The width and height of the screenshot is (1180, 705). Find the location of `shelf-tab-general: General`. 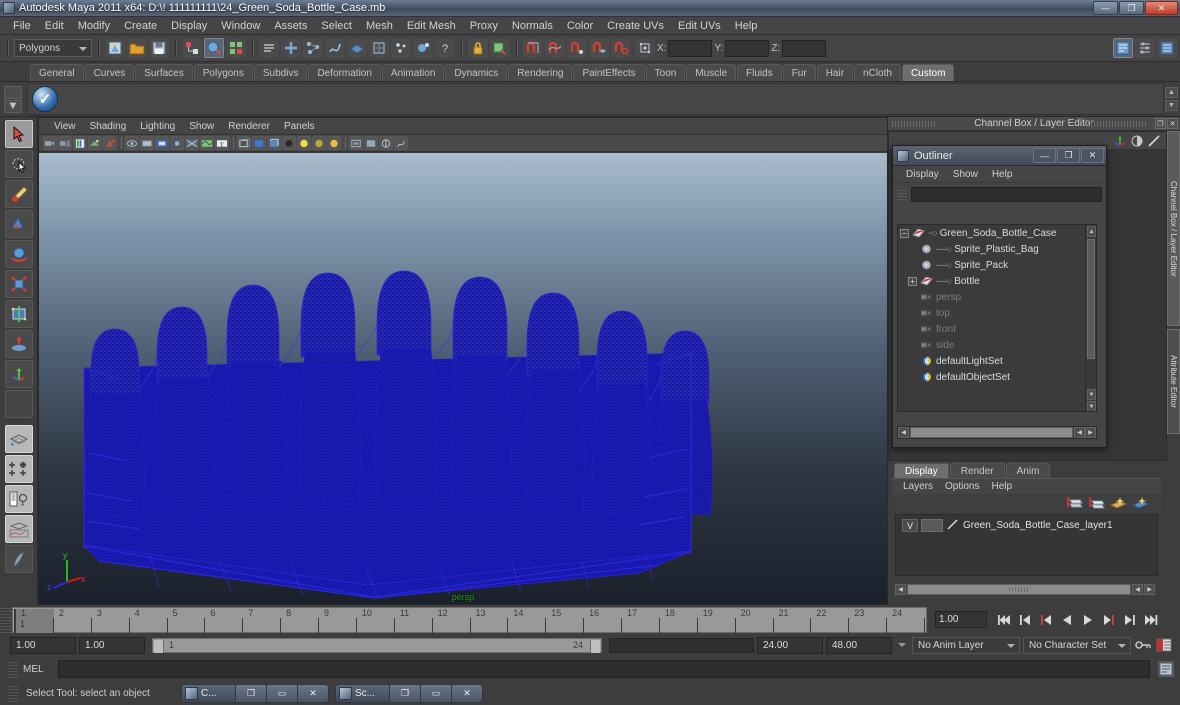

shelf-tab-general: General is located at coordinates (57, 72).